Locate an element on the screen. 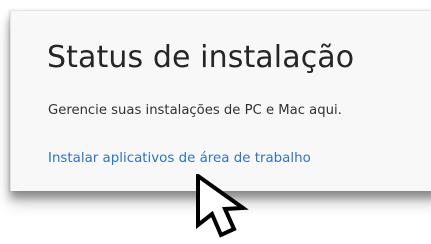  page-title: Status de instalação is located at coordinates (201, 57).